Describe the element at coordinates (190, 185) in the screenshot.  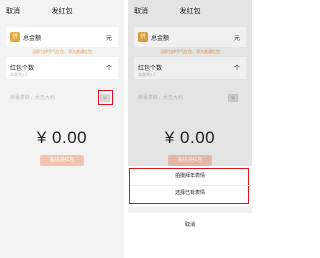
I see `sheet-divider` at that location.